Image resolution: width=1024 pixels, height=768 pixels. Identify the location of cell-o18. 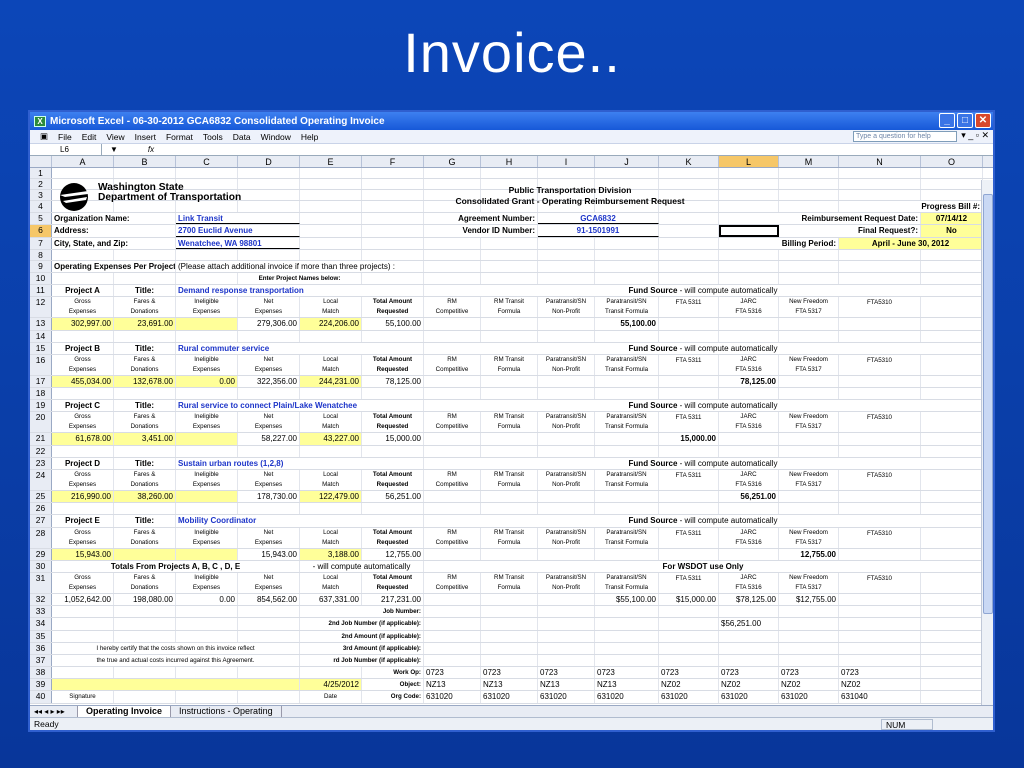
(952, 394).